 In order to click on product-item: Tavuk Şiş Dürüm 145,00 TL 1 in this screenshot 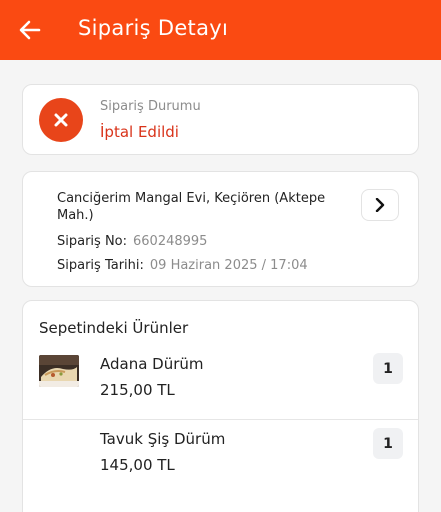, I will do `click(220, 456)`.